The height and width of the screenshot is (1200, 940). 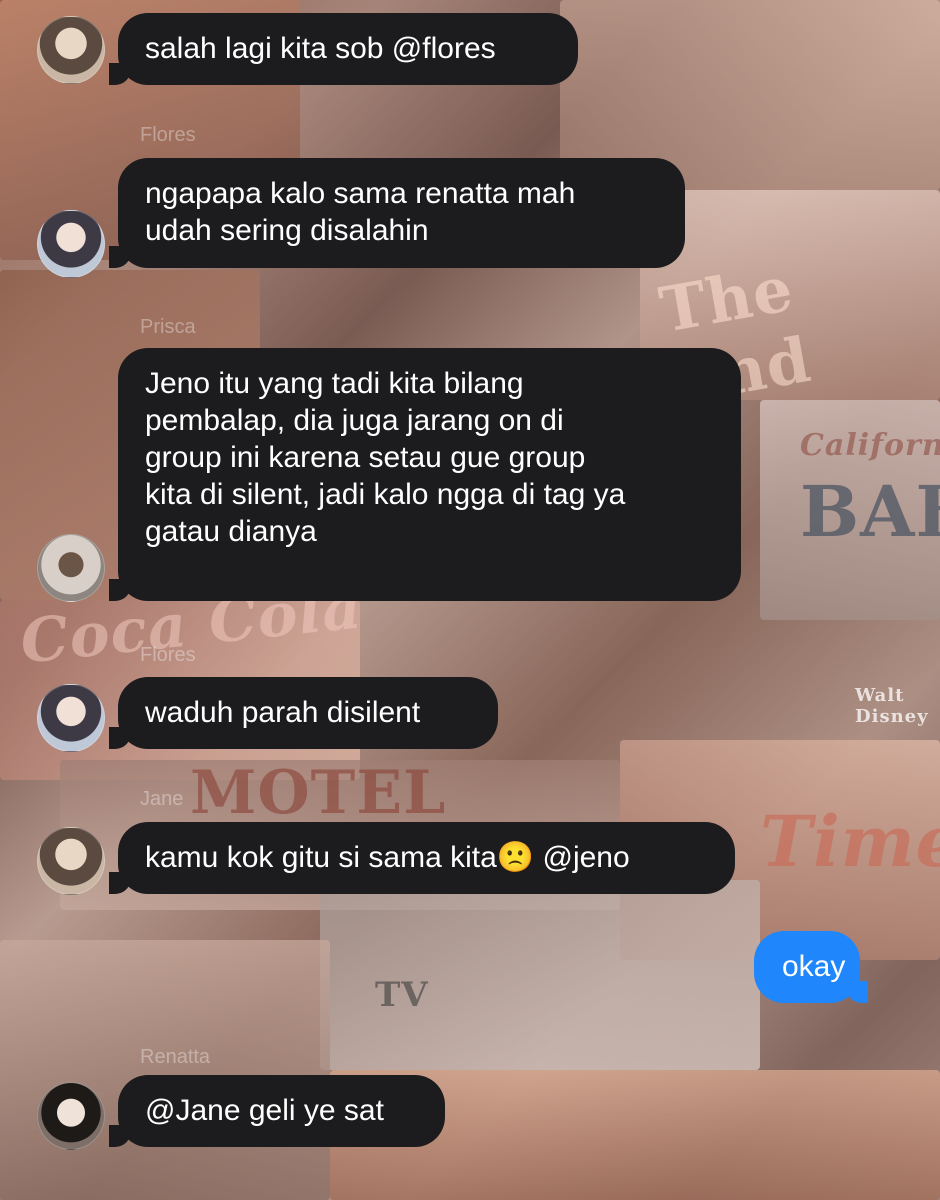 I want to click on message-bubble: waduh parah disilent, so click(x=303, y=713).